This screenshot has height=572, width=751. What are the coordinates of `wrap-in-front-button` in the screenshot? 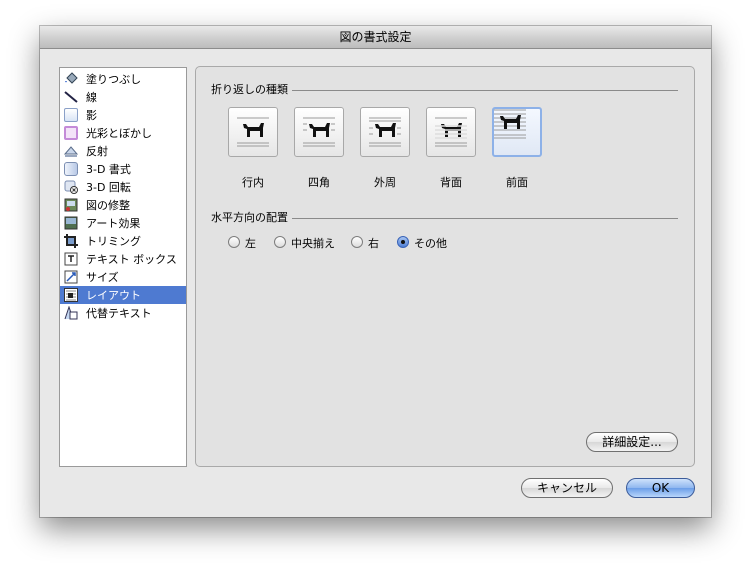 It's located at (517, 132).